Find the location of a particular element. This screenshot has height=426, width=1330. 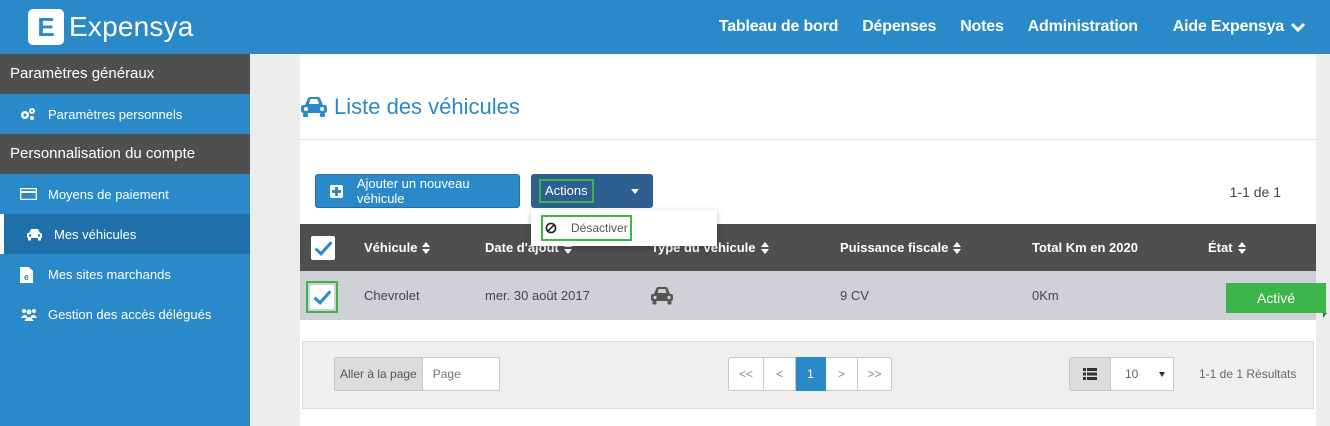

first-page-button: << is located at coordinates (746, 374).